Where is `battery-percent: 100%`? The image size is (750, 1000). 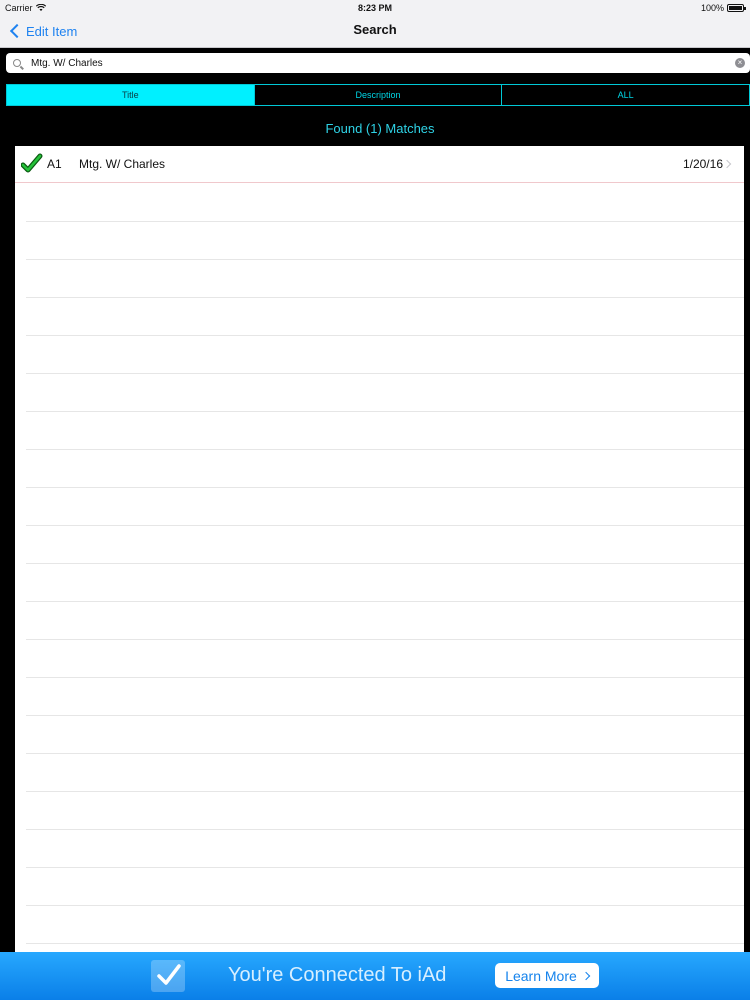 battery-percent: 100% is located at coordinates (712, 8).